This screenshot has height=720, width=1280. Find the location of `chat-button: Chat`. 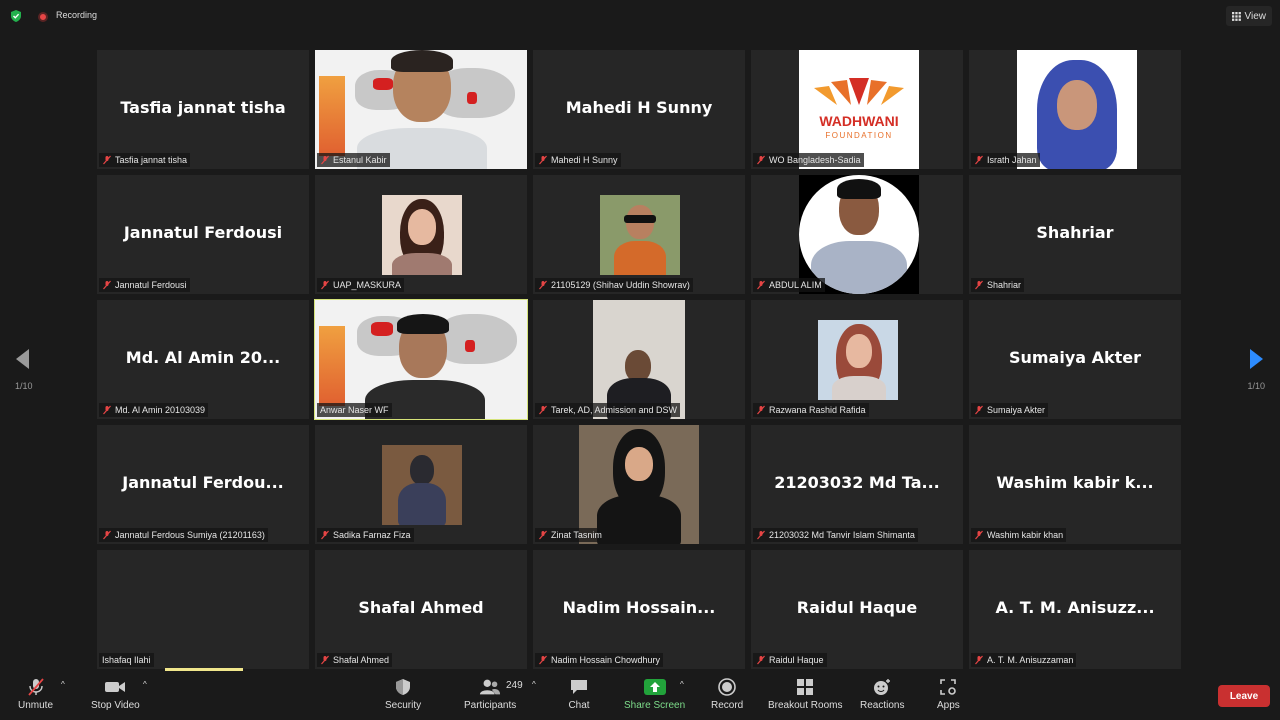

chat-button: Chat is located at coordinates (579, 694).